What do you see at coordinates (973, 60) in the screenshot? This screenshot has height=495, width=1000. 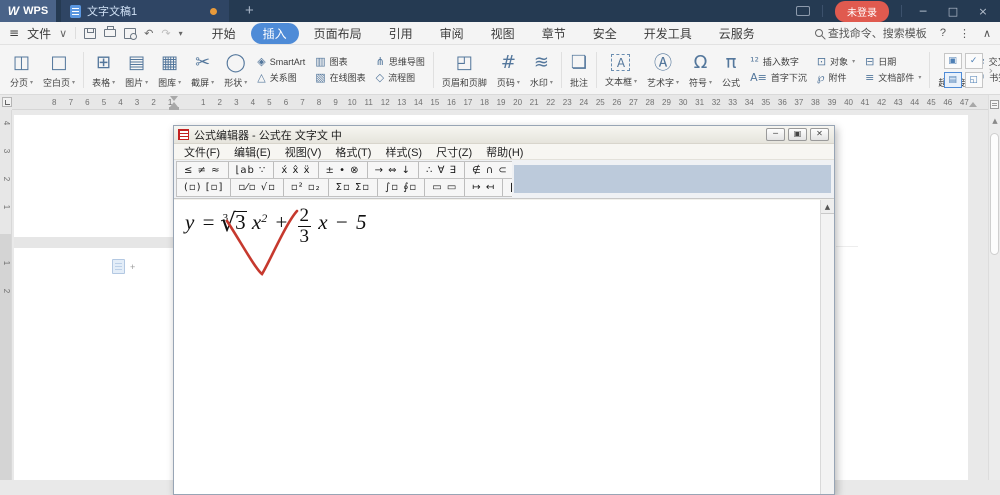 I see `task-check-toggle: ✓` at bounding box center [973, 60].